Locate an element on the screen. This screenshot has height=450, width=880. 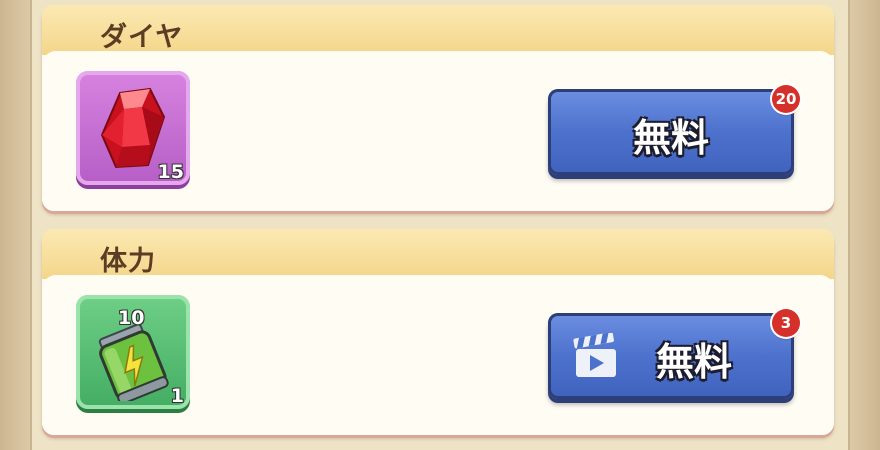
remaining-count-badge: 20 is located at coordinates (786, 99).